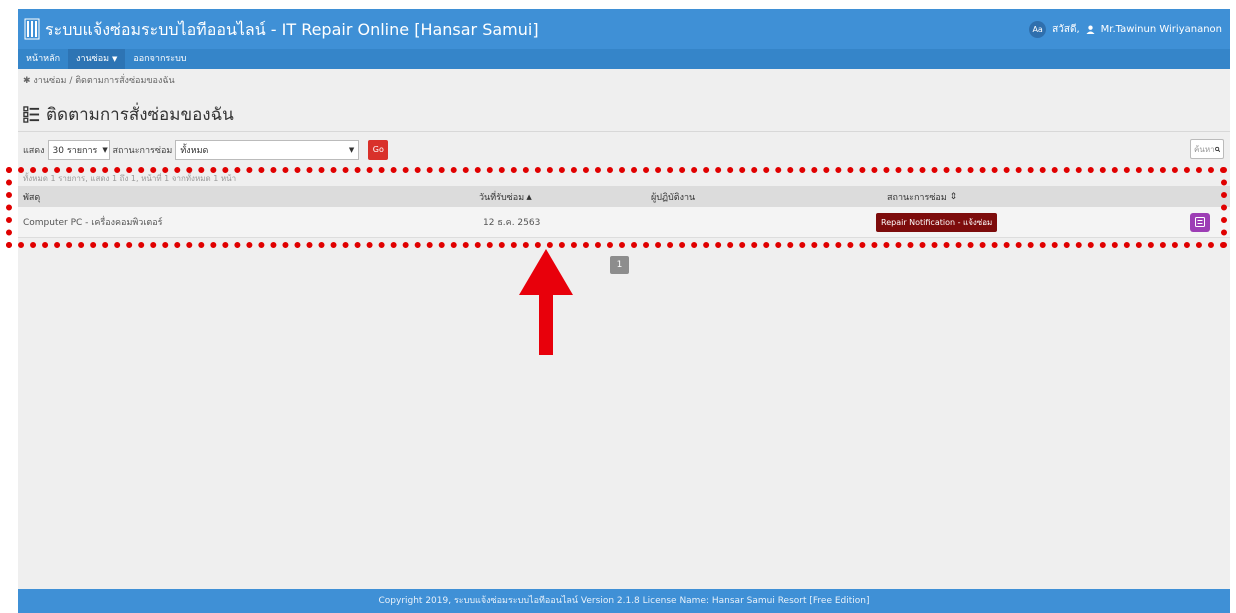 This screenshot has width=1236, height=613. What do you see at coordinates (624, 59) in the screenshot?
I see `main-navbar: หน้าหลัก งานซ่อม ▼ ออกจากระบบ` at bounding box center [624, 59].